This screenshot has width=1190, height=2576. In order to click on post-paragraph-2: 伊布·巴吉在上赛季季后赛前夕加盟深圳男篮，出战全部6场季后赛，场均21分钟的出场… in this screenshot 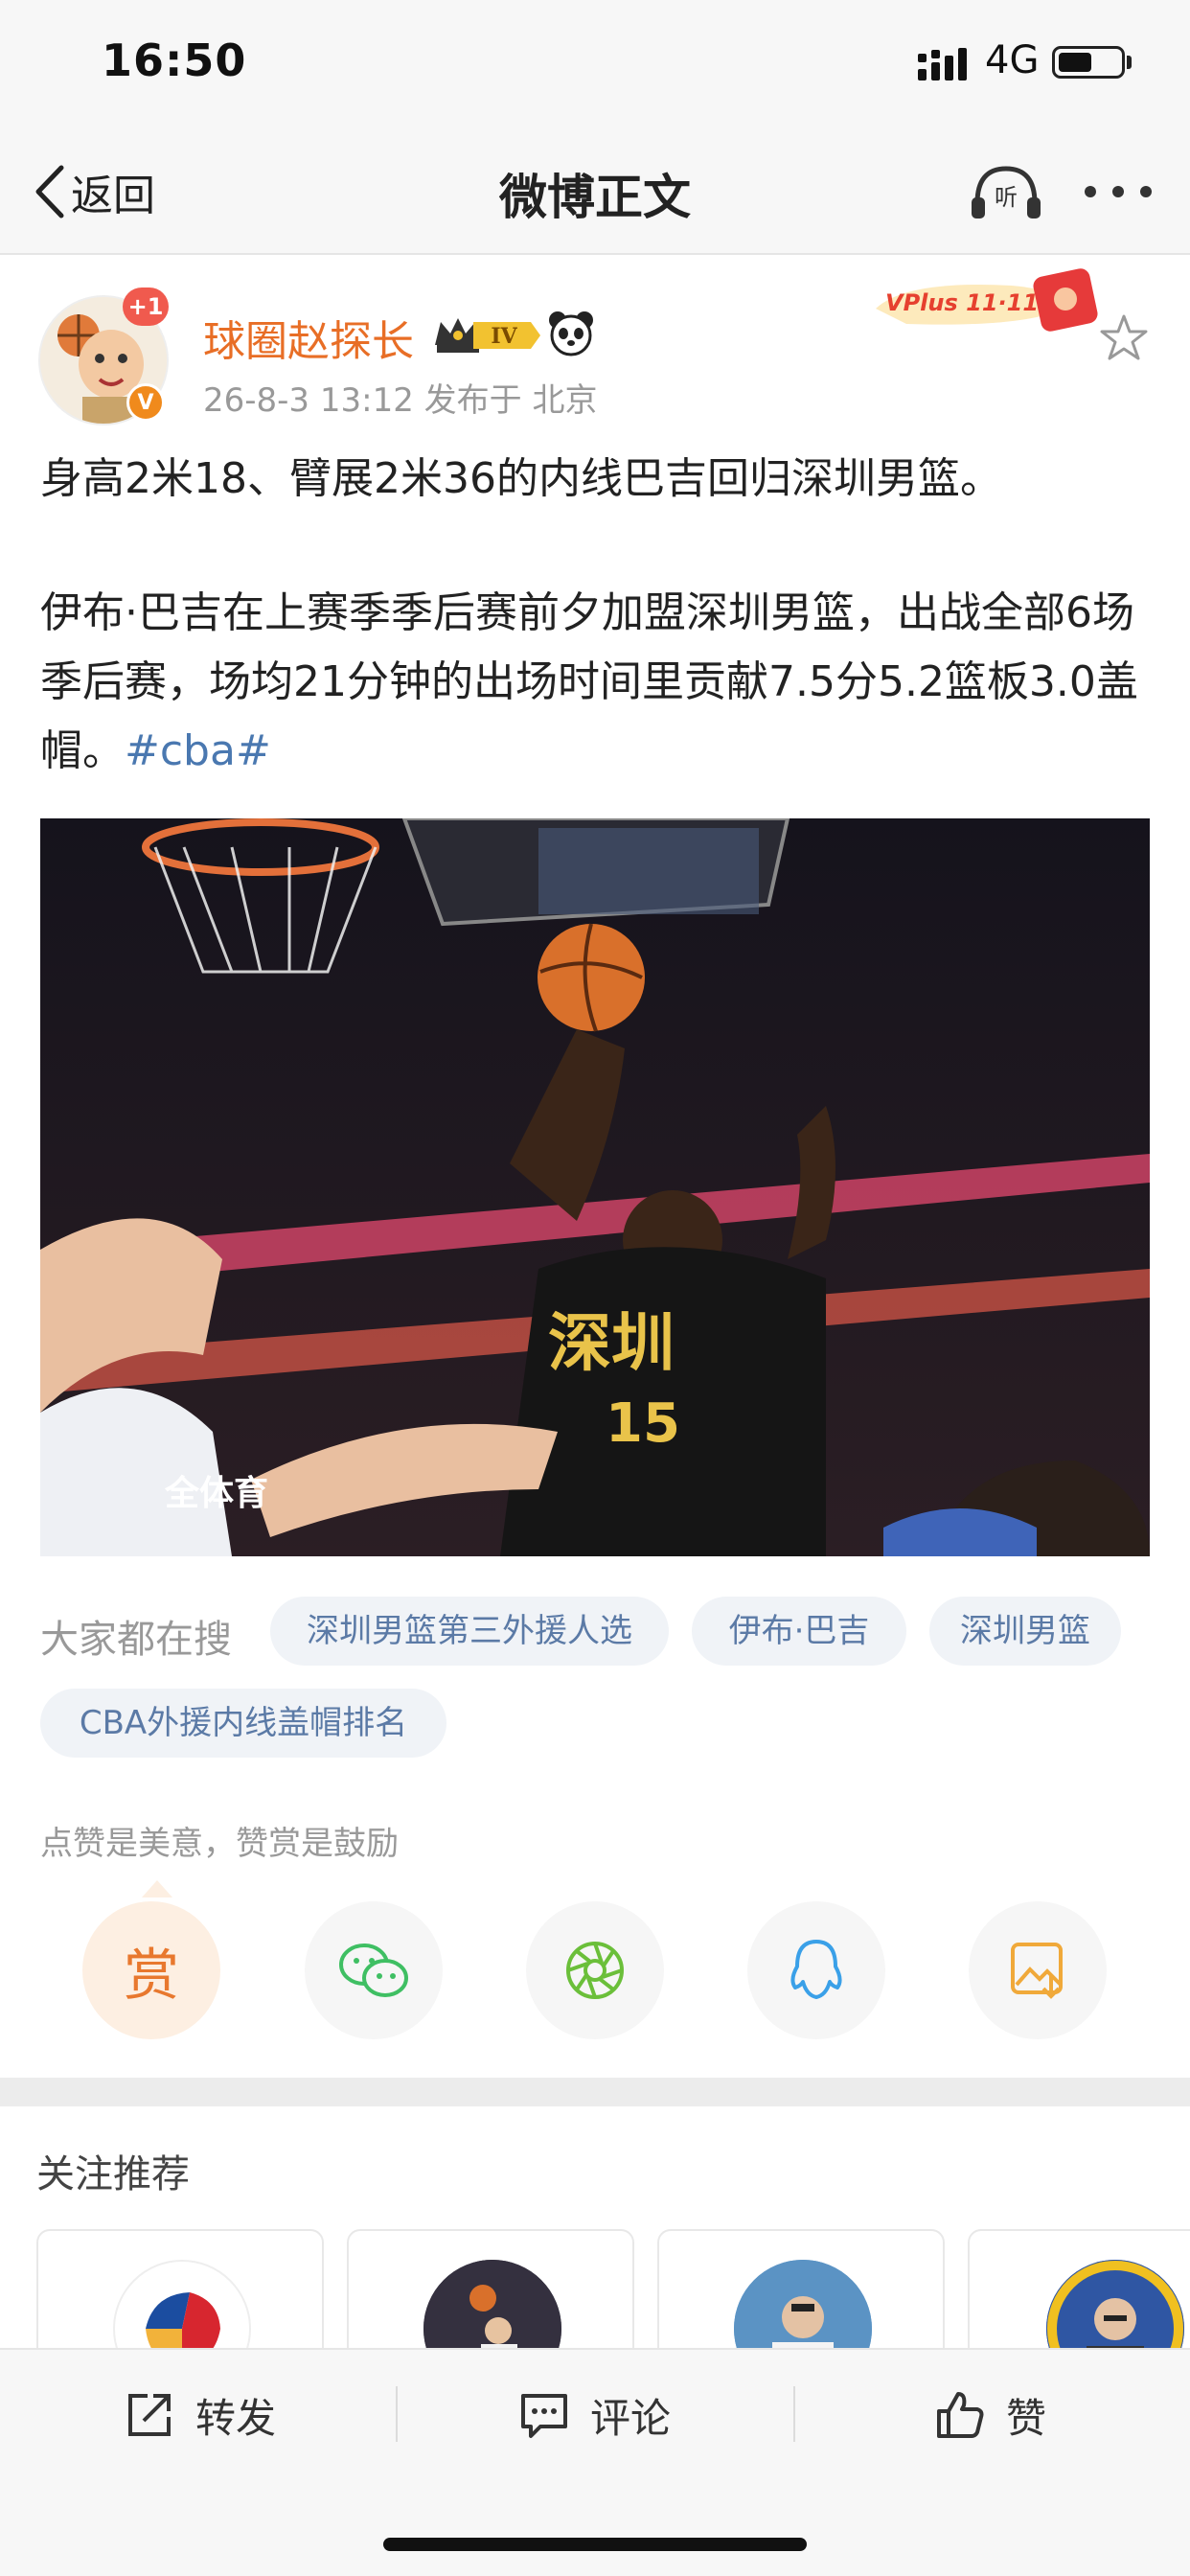, I will do `click(596, 682)`.